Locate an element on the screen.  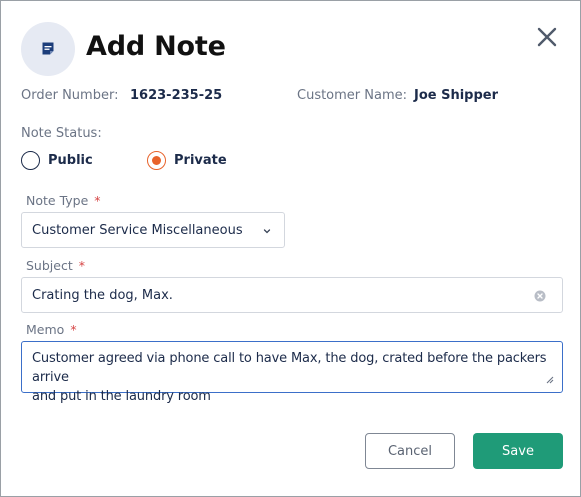
radio-selected-dot is located at coordinates (156, 160).